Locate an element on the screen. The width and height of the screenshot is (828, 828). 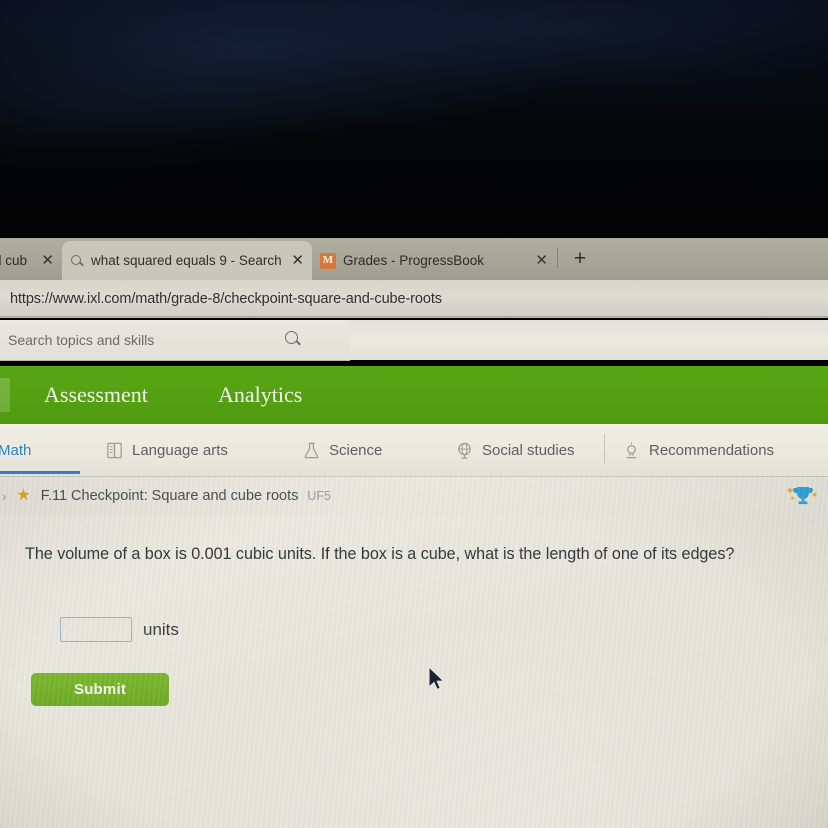
star-icon: ★ is located at coordinates (23, 496).